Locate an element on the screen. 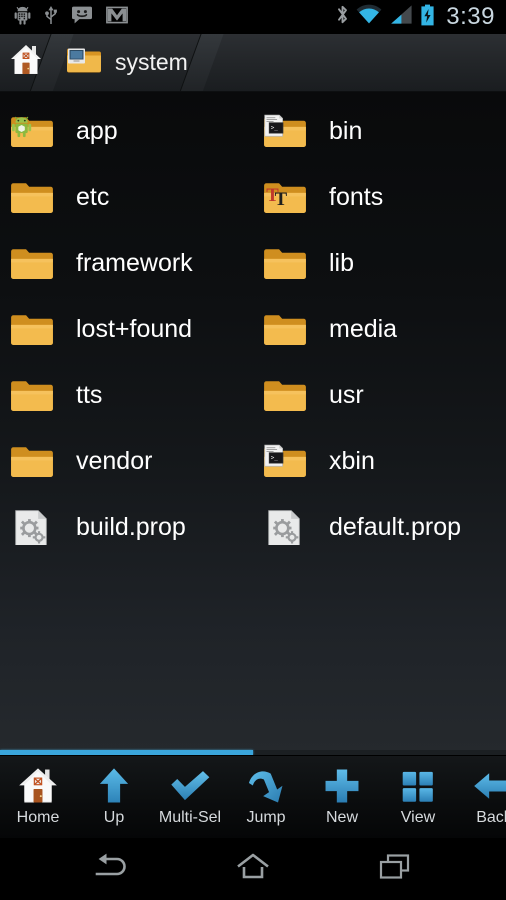 This screenshot has width=506, height=900. toolbar-button-multi-sel: Multi-Sel is located at coordinates (190, 797).